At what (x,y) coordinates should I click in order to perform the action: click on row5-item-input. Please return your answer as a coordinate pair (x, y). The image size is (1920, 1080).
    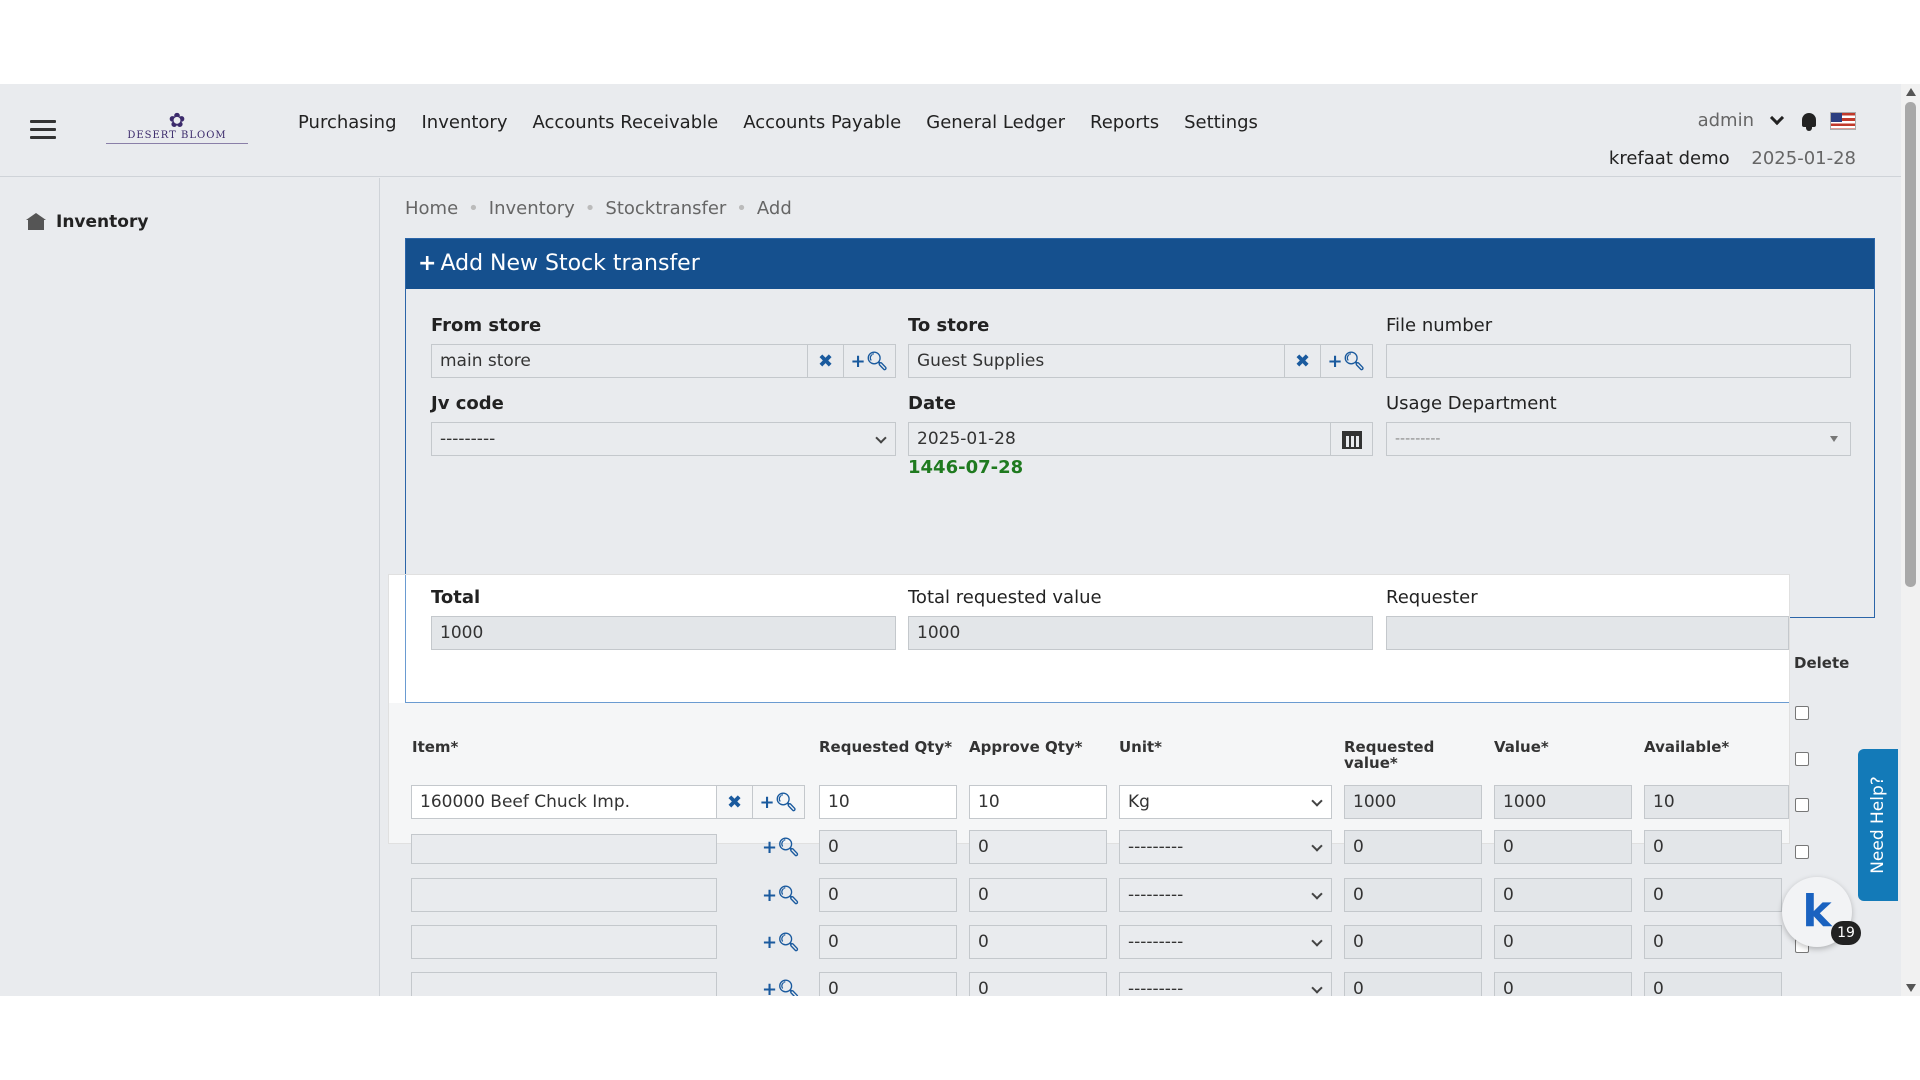
    Looking at the image, I should click on (564, 984).